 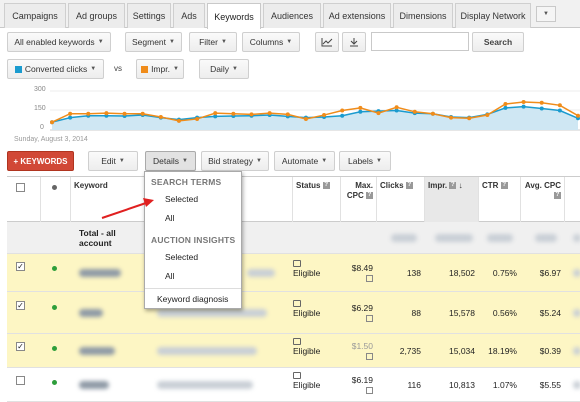 I want to click on period-dropdown: Daily ▼, so click(x=224, y=69).